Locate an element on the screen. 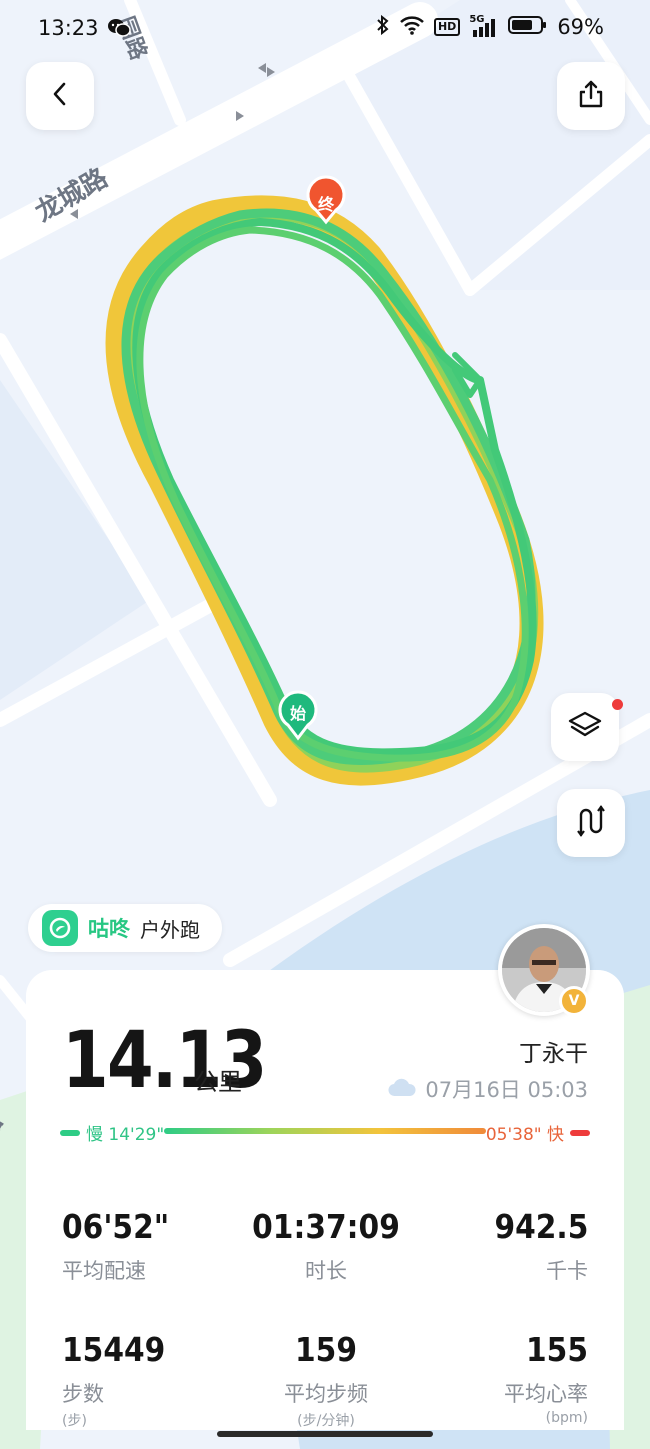  stat-value: 942.5 is located at coordinates (541, 1226).